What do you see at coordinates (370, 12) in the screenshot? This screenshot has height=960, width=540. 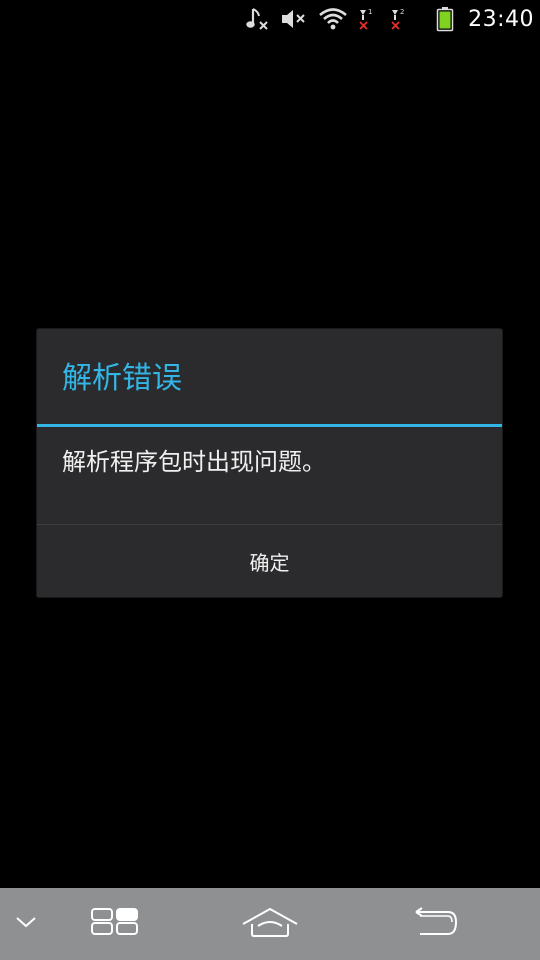 I see `svg-text: 1` at bounding box center [370, 12].